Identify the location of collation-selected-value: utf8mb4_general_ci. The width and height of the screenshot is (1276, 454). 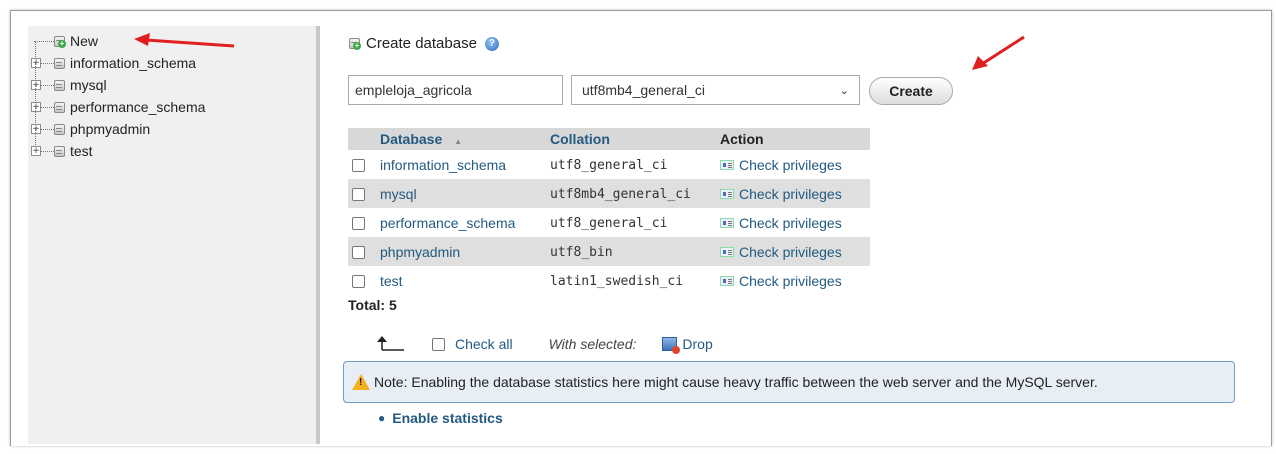
(643, 90).